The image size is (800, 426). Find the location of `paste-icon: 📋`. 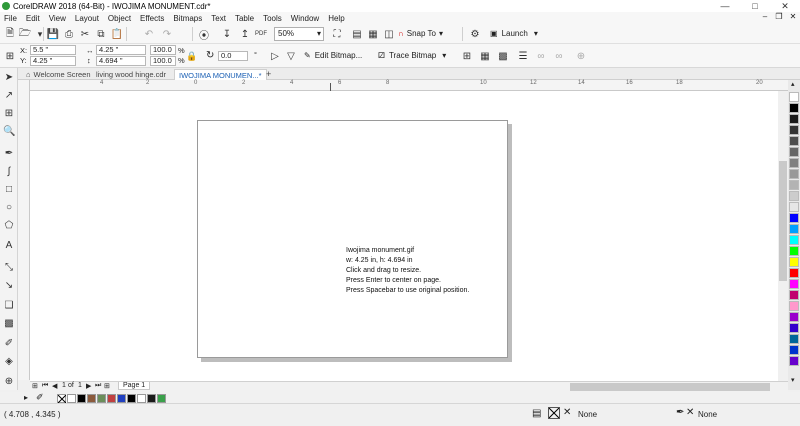

paste-icon: 📋 is located at coordinates (117, 34).